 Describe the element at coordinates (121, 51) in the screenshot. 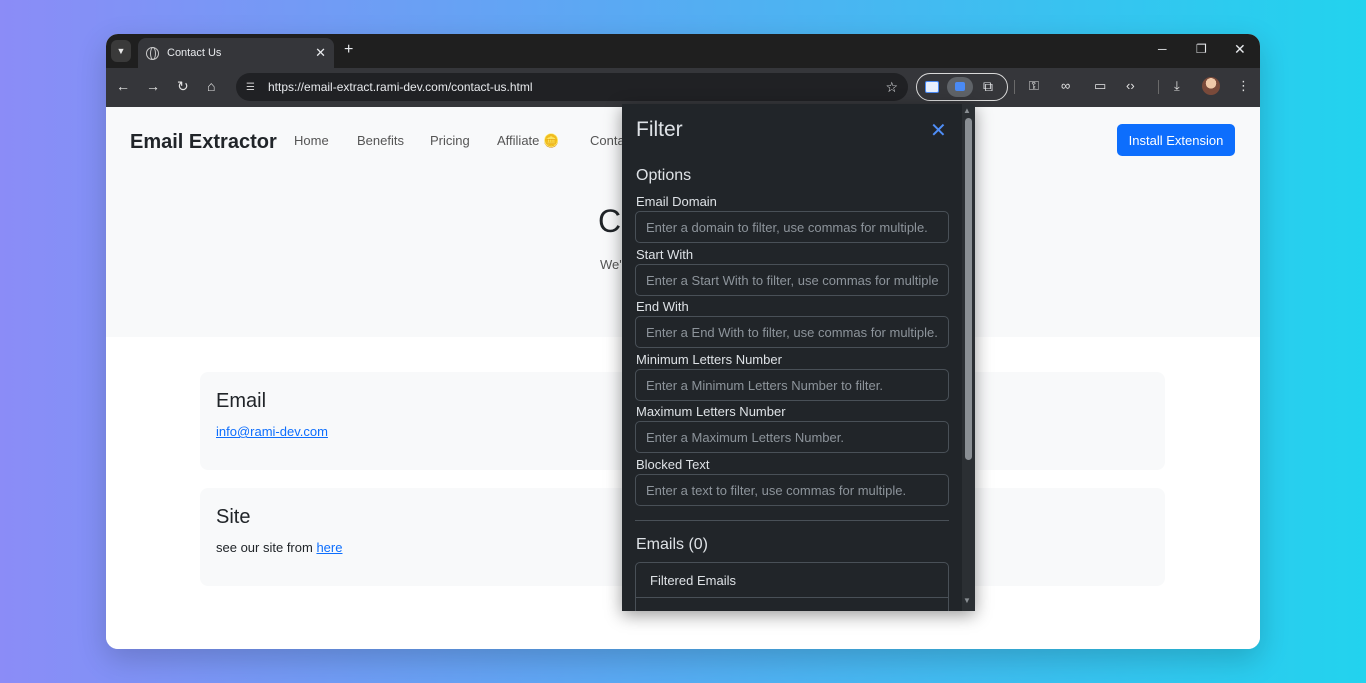

I see `tab-search-icon: ▼` at that location.